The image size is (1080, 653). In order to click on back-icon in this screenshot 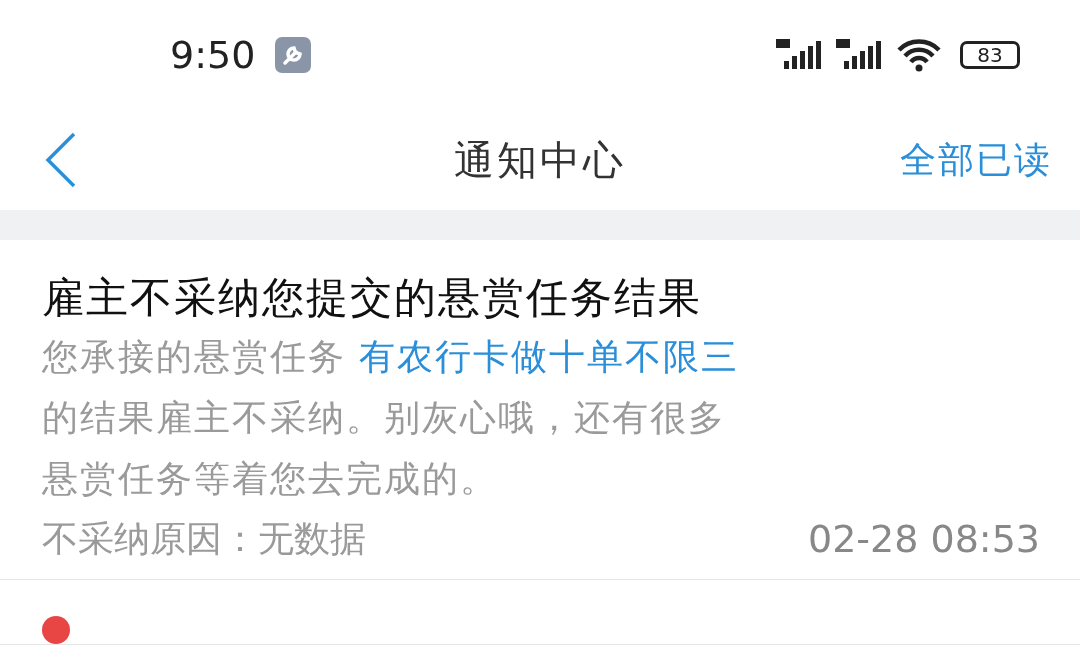, I will do `click(61, 160)`.